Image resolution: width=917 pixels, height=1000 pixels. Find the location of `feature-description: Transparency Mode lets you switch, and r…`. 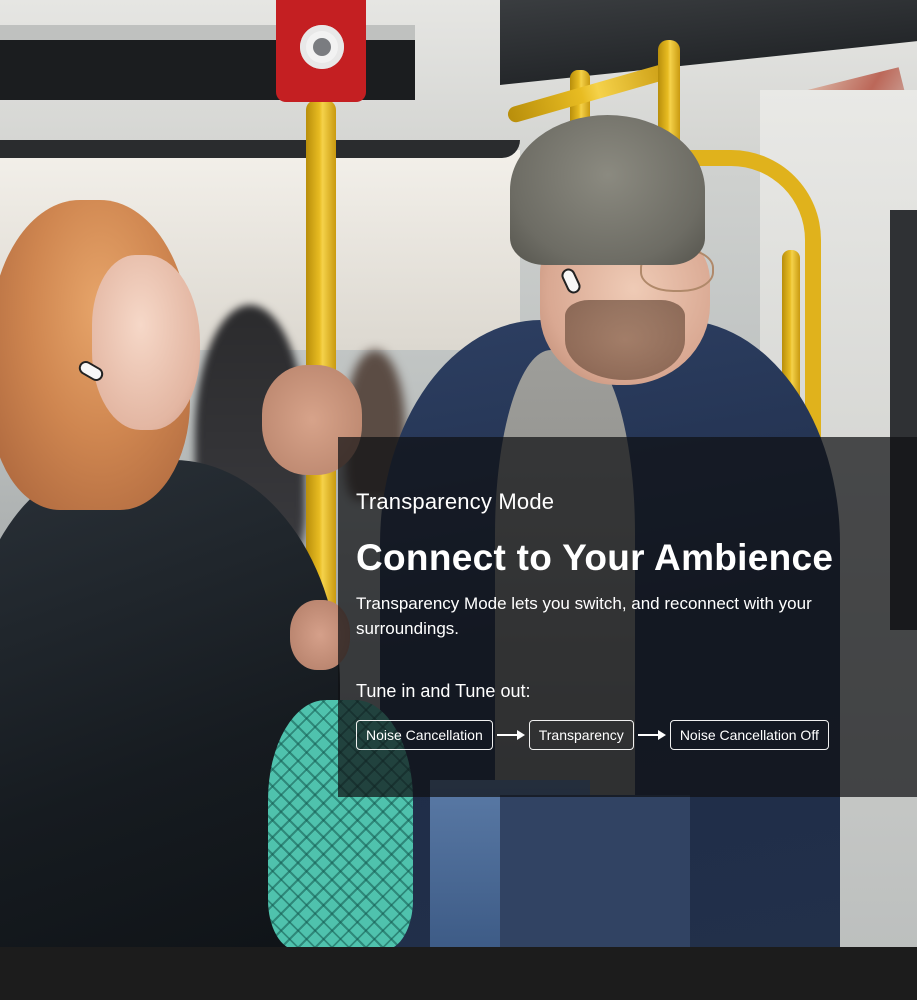

feature-description: Transparency Mode lets you switch, and r… is located at coordinates (584, 616).